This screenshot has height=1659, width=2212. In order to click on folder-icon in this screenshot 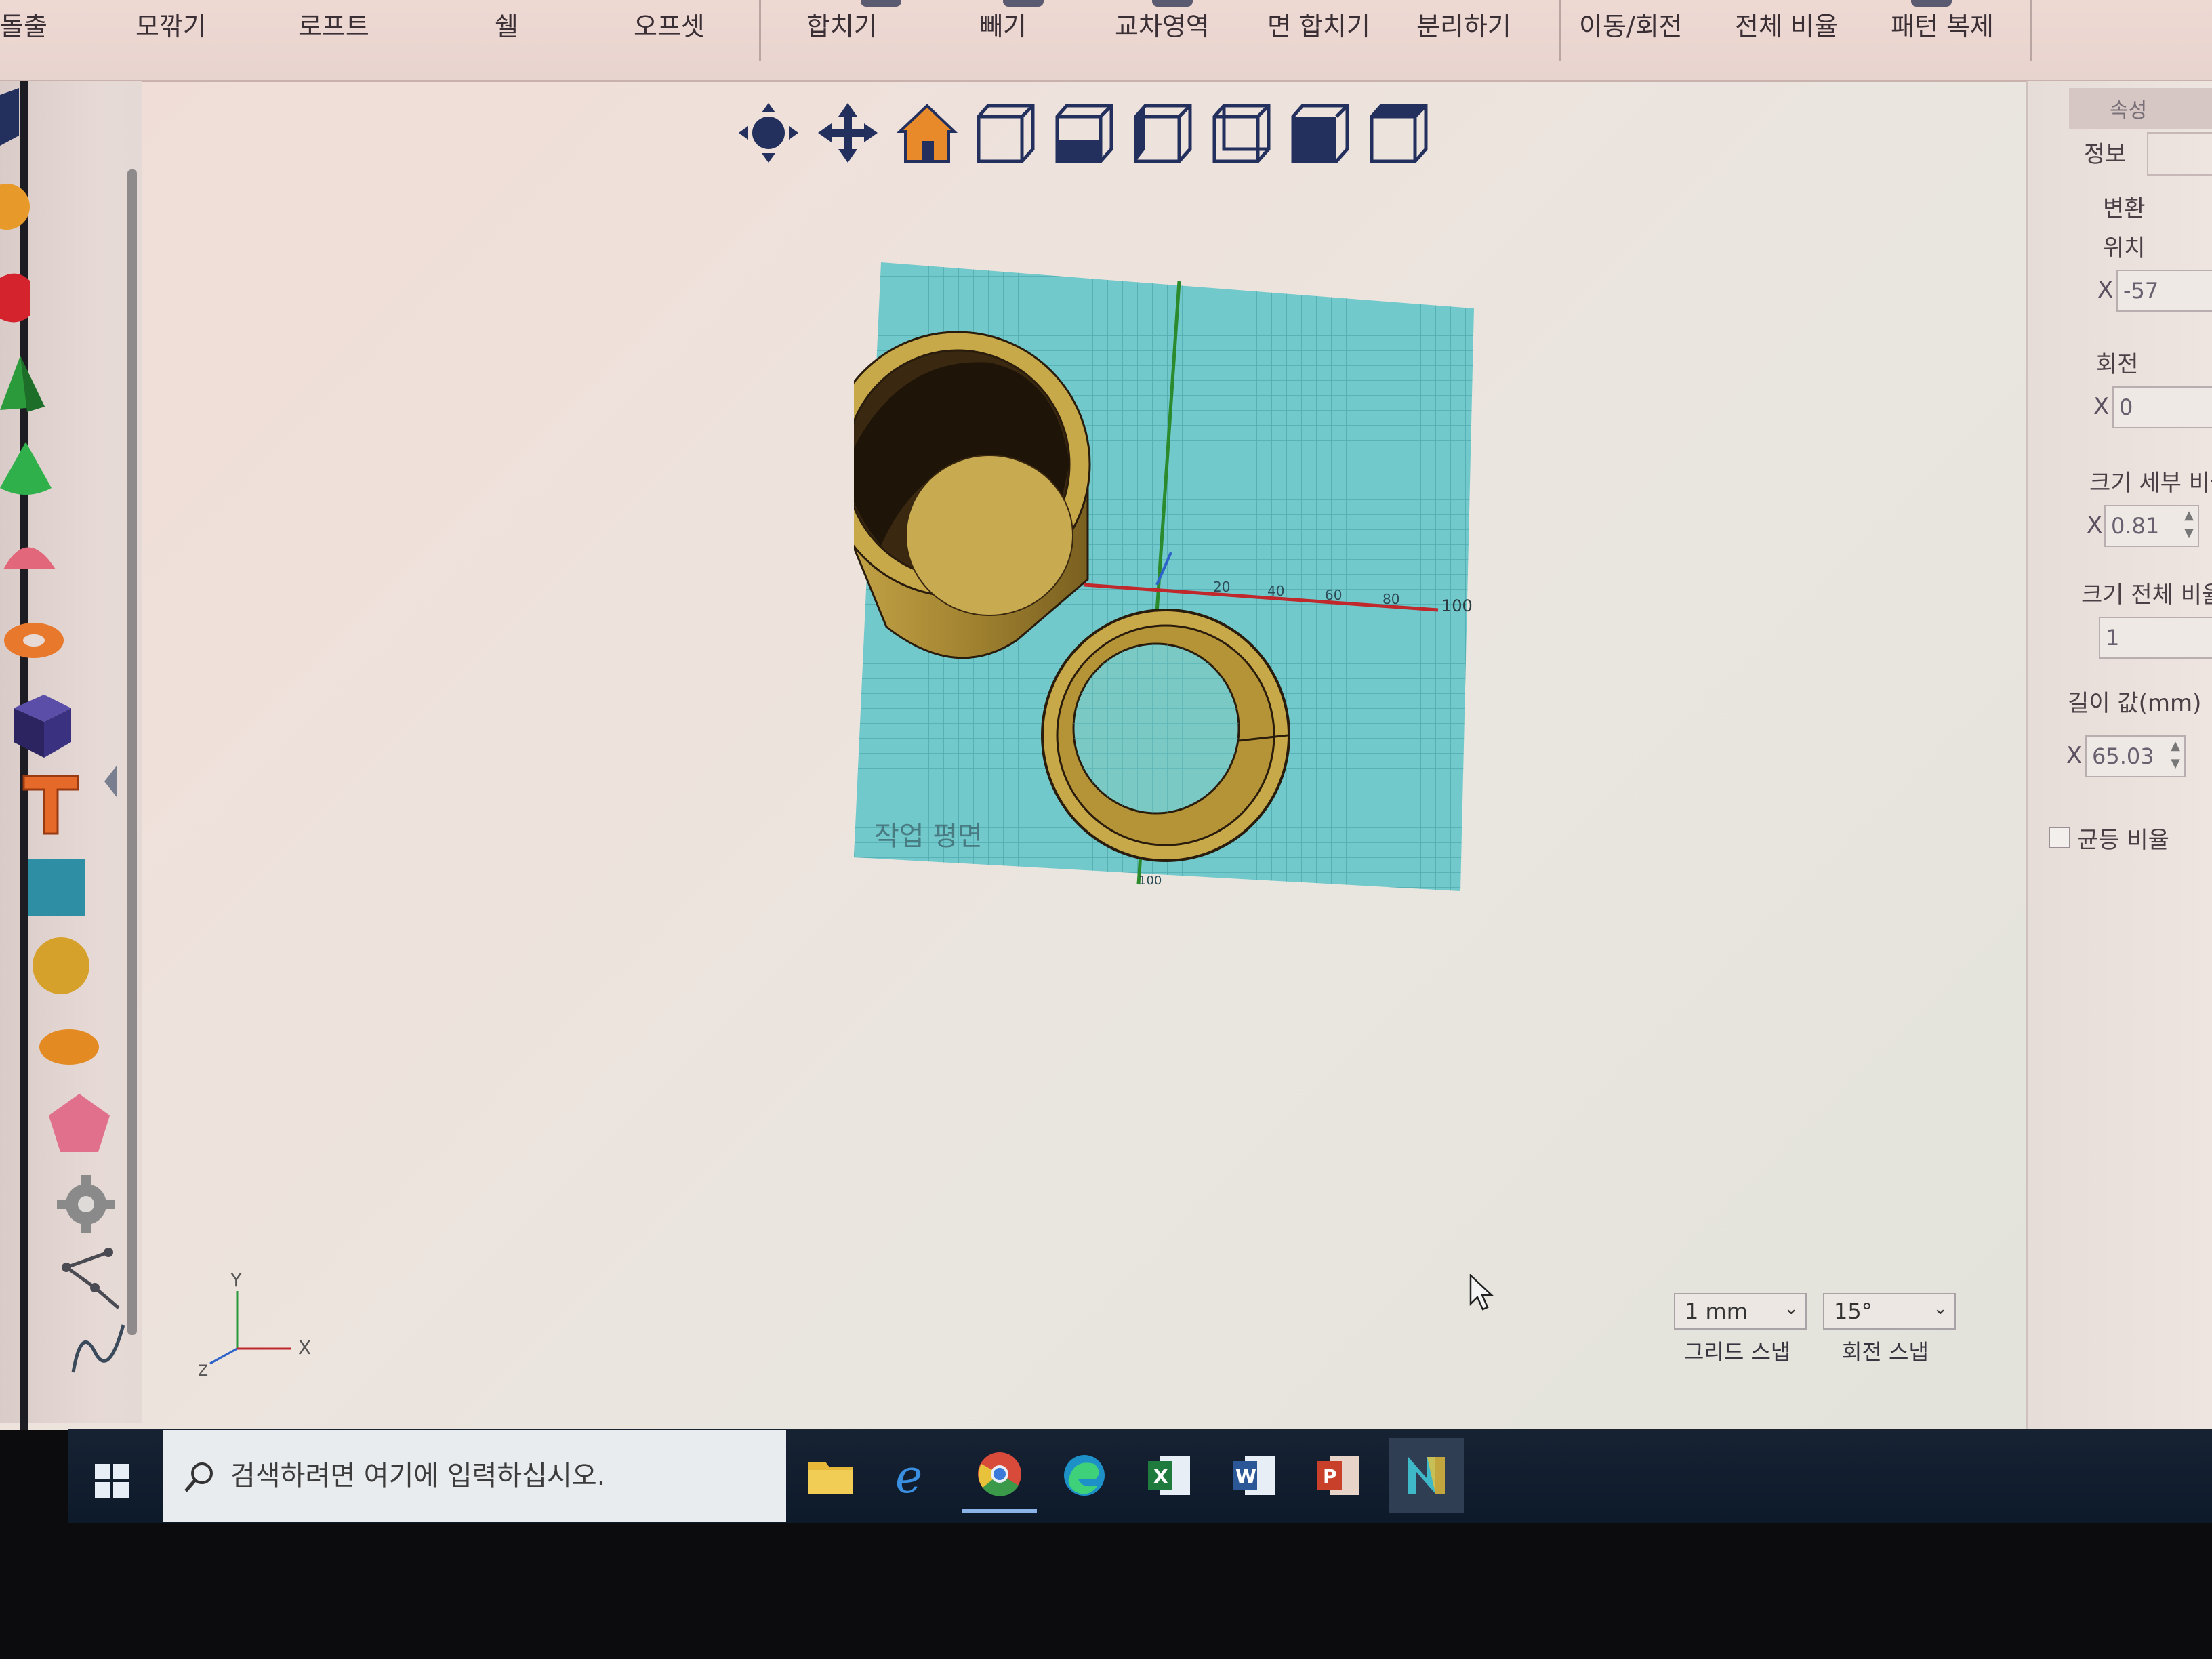, I will do `click(831, 1478)`.